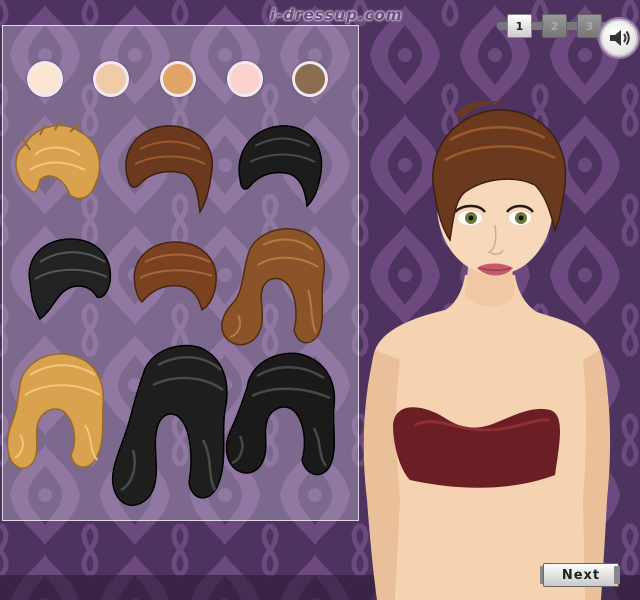 The width and height of the screenshot is (640, 600). What do you see at coordinates (589, 26) in the screenshot?
I see `page-button-3: 3` at bounding box center [589, 26].